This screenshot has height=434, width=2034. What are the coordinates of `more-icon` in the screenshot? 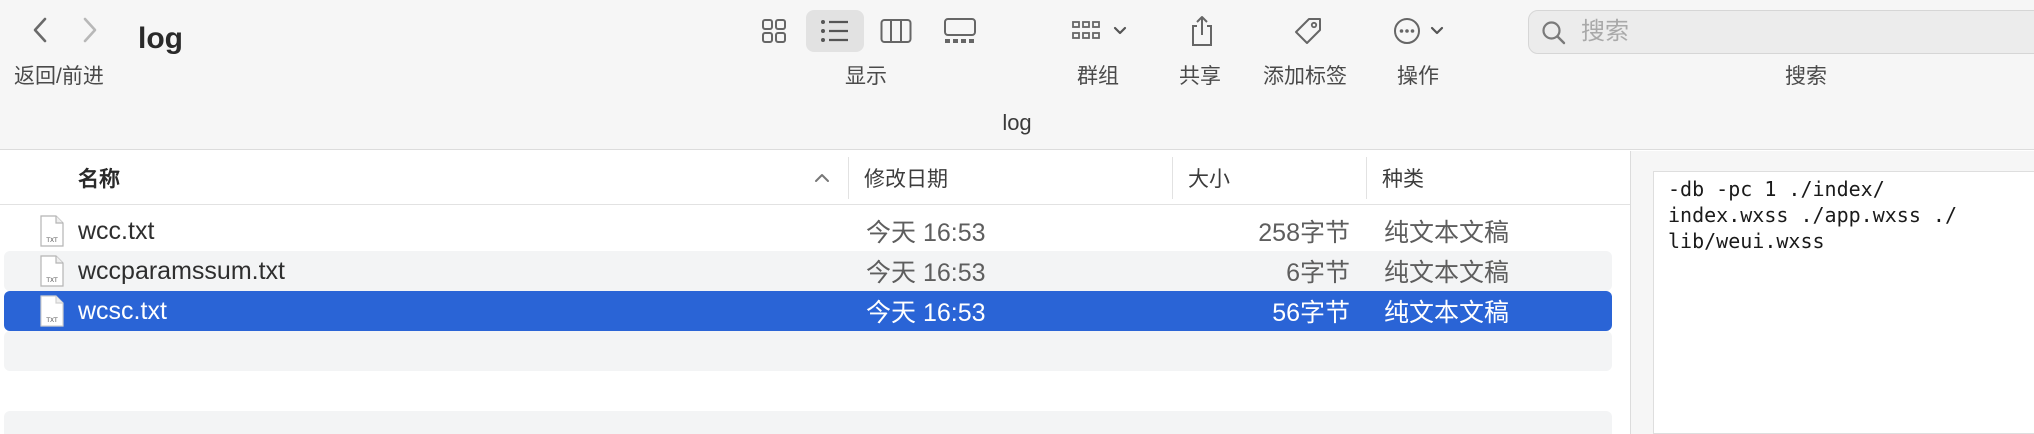 It's located at (1419, 31).